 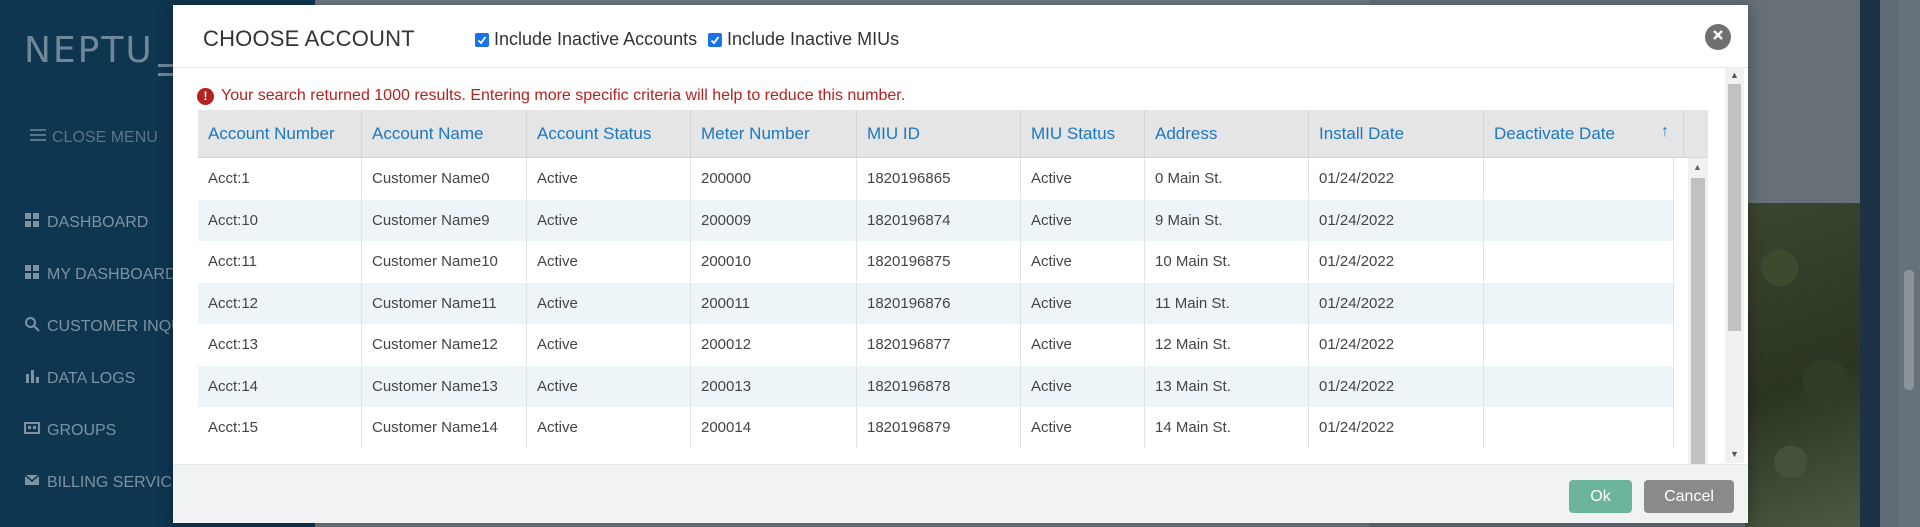 I want to click on dialog-scrollbar-thumb, so click(x=1734, y=207).